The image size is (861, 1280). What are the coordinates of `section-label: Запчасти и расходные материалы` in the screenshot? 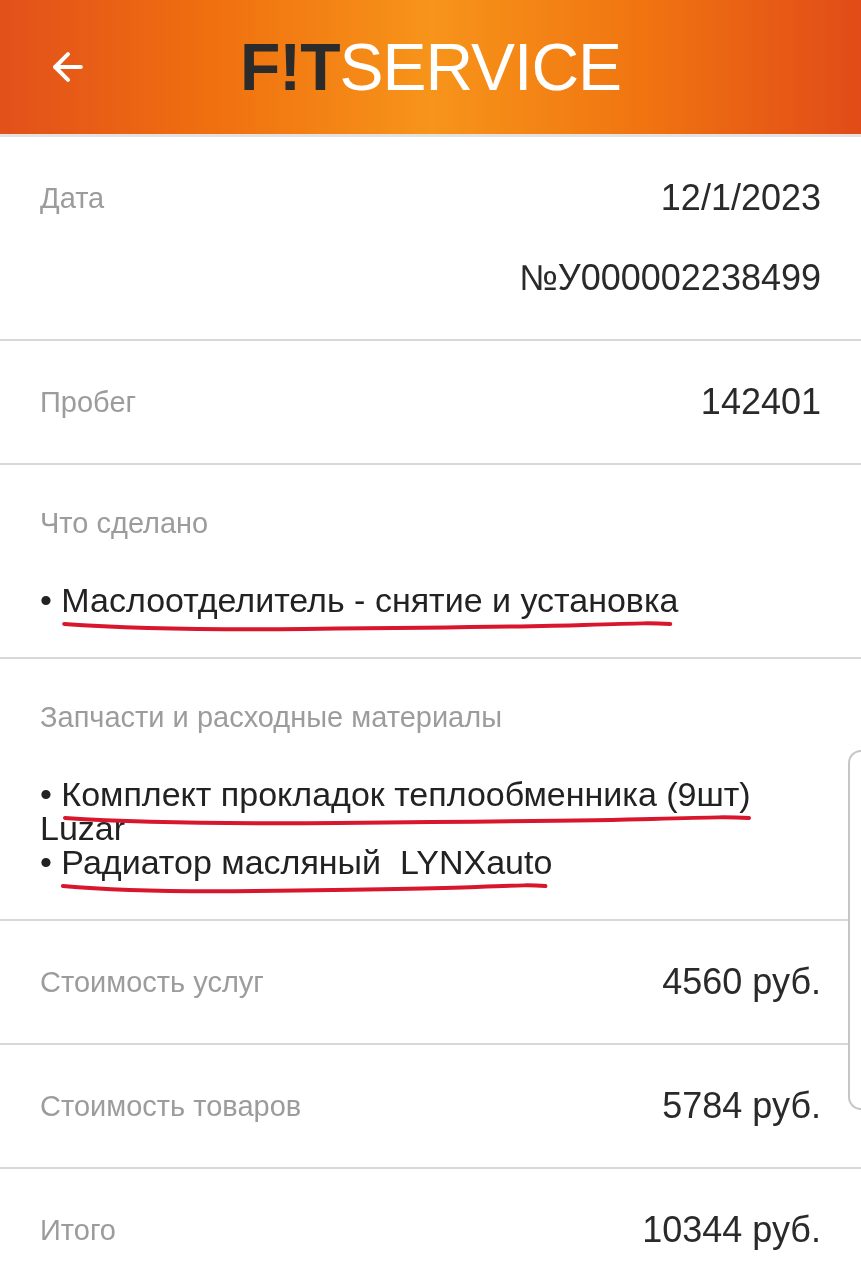 It's located at (271, 717).